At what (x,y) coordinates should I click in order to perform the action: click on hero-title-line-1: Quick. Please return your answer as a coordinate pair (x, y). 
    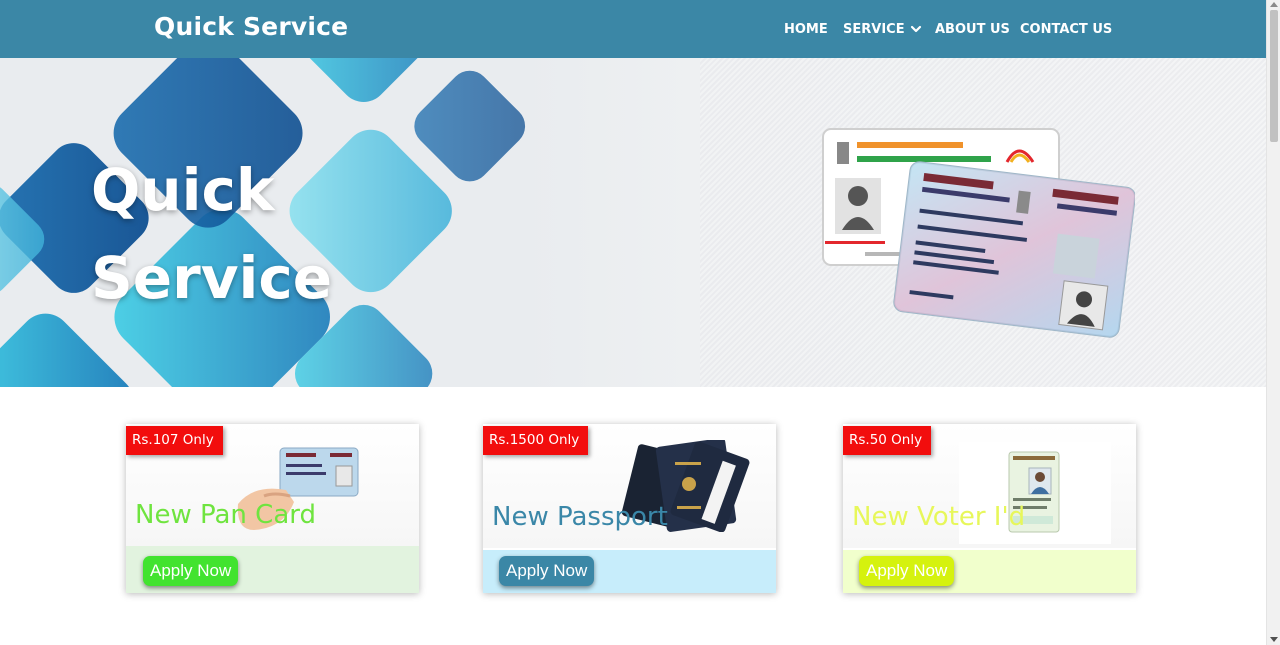
    Looking at the image, I should click on (183, 190).